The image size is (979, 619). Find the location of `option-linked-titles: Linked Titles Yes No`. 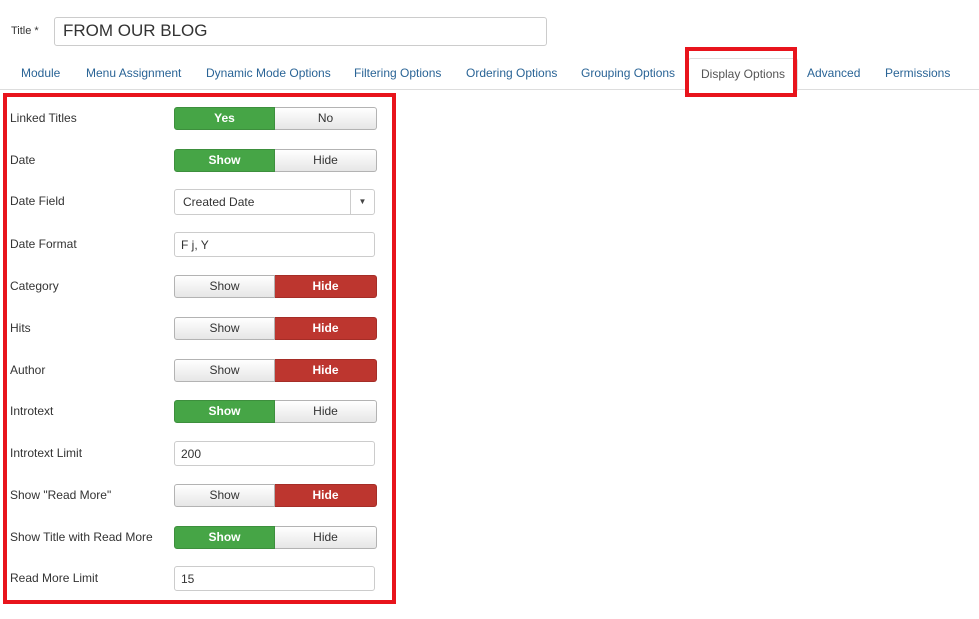

option-linked-titles: Linked Titles Yes No is located at coordinates (195, 118).